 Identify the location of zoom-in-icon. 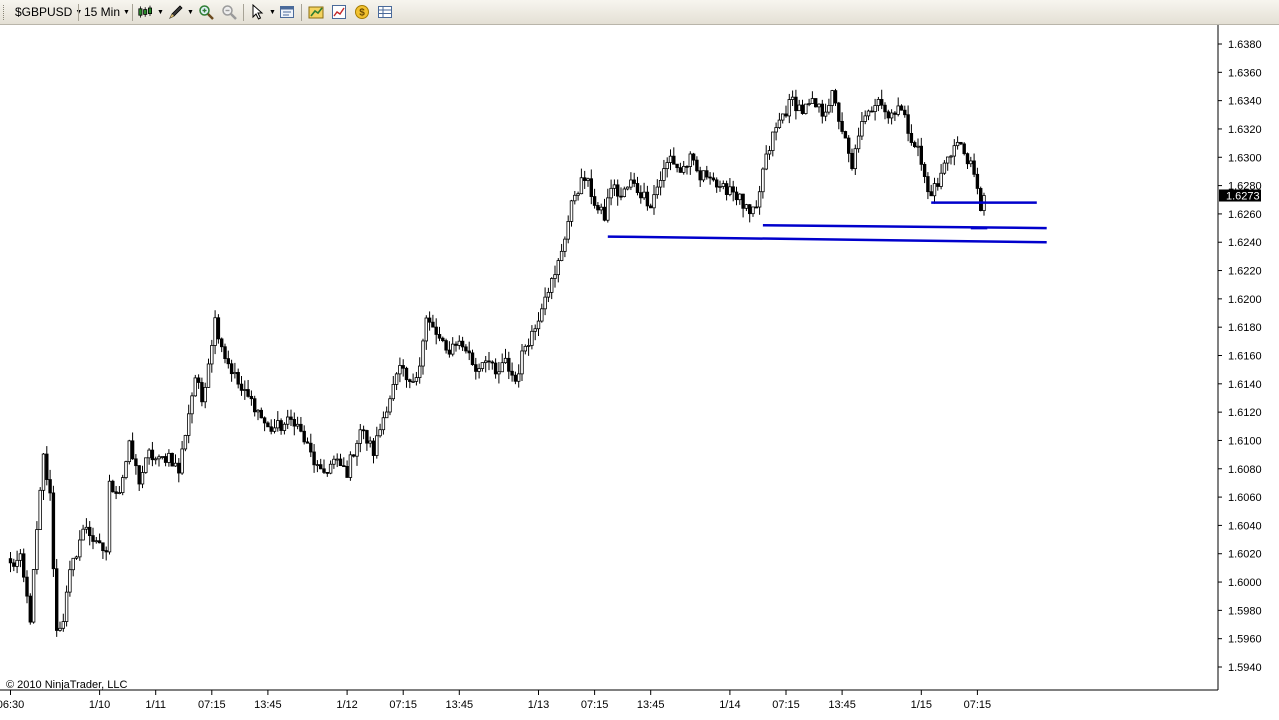
(206, 12).